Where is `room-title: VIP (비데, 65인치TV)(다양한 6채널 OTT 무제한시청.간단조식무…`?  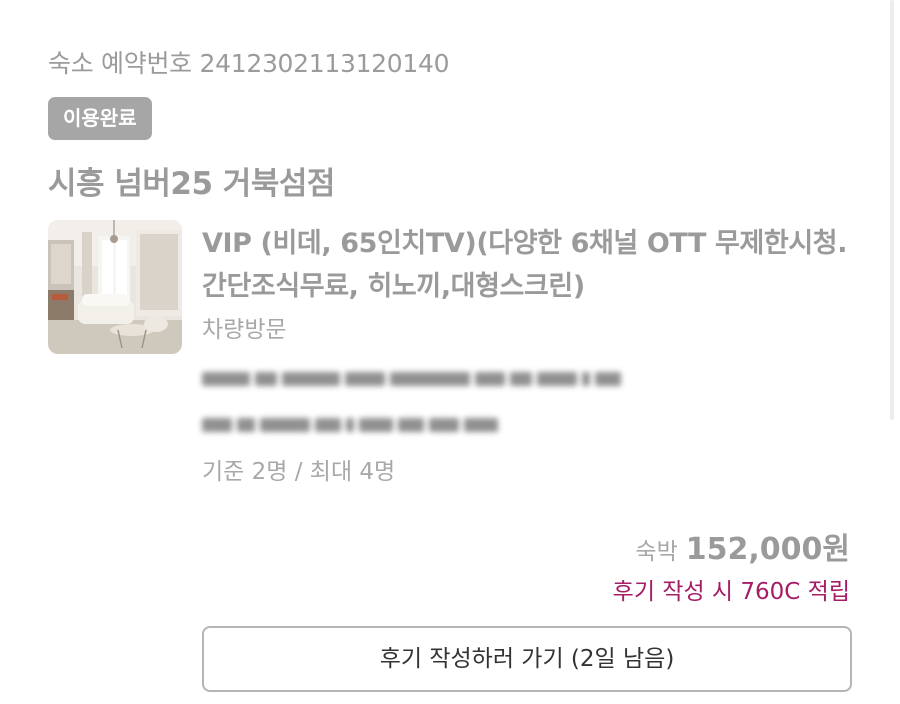 room-title: VIP (비데, 65인치TV)(다양한 6채널 OTT 무제한시청.간단조식무… is located at coordinates (527, 265).